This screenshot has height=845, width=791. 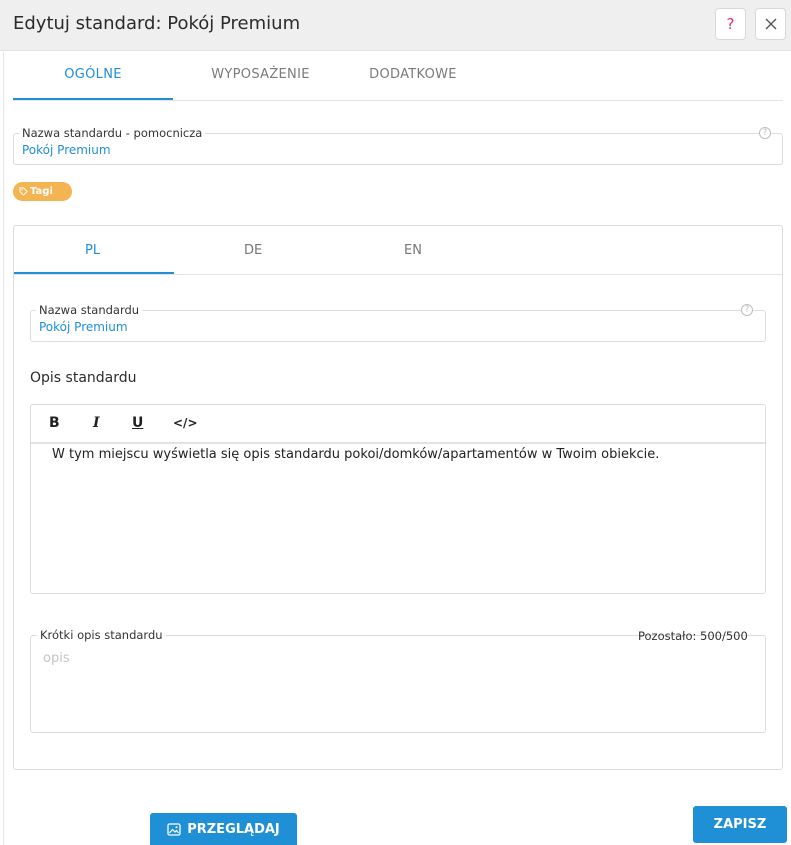 What do you see at coordinates (233, 829) in the screenshot?
I see `browse-label: PRZEGLĄDAJ` at bounding box center [233, 829].